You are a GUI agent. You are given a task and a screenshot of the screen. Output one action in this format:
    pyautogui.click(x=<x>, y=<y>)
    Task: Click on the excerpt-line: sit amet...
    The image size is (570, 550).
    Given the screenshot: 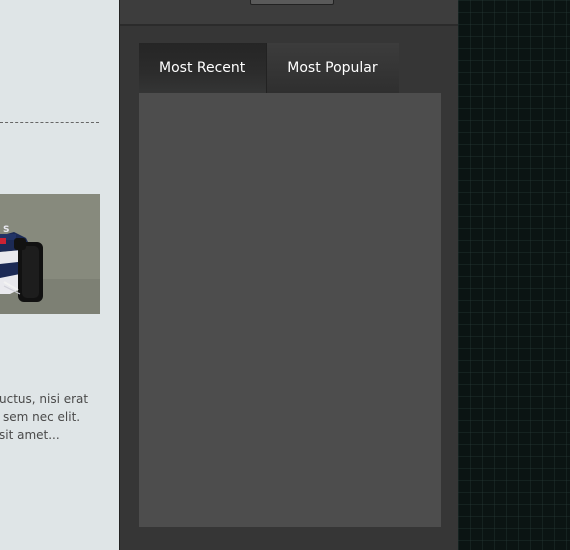 What is the action you would take?
    pyautogui.click(x=30, y=435)
    